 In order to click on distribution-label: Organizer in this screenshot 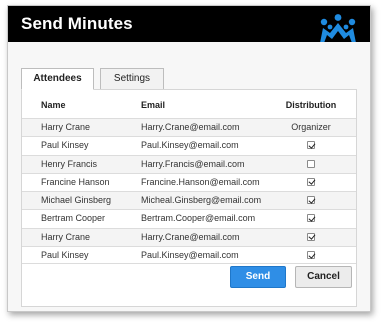, I will do `click(311, 127)`.